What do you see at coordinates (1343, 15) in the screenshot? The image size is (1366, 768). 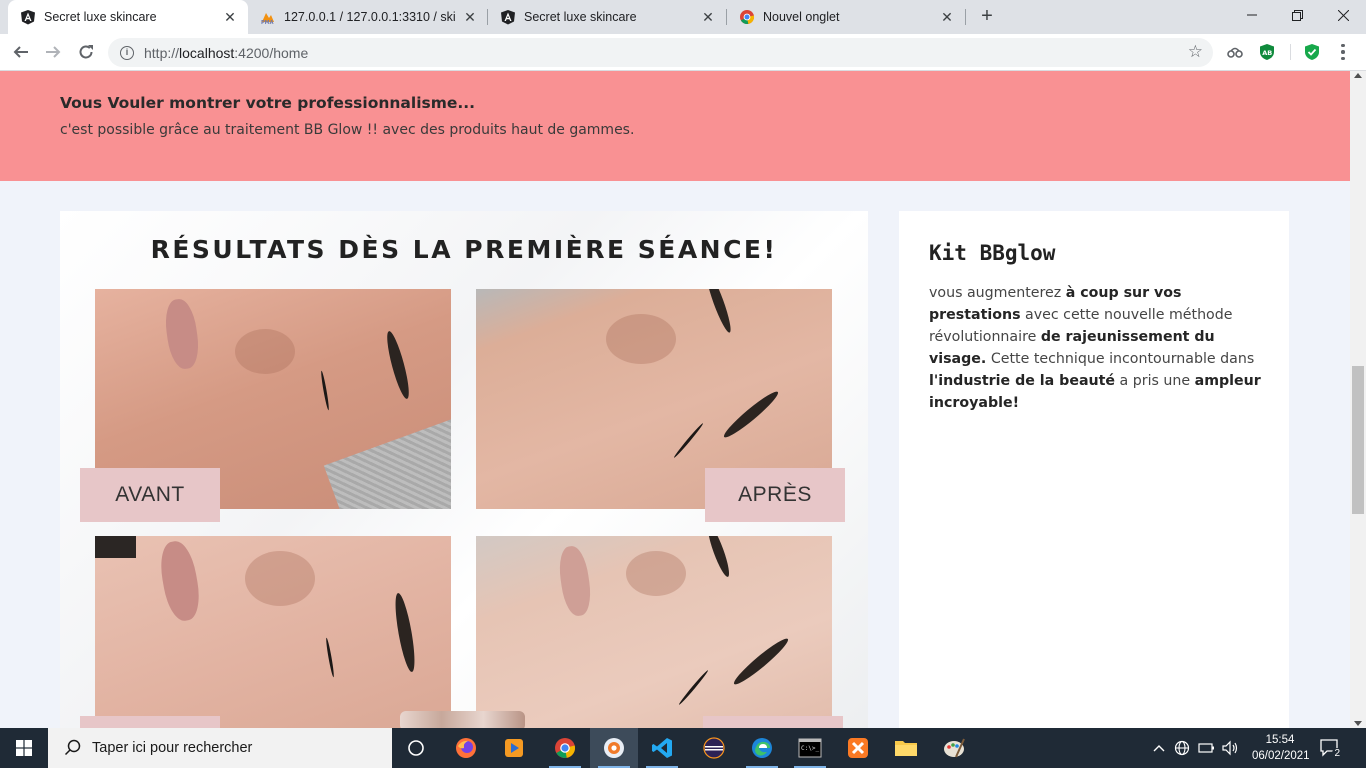 I see `close-window-button` at bounding box center [1343, 15].